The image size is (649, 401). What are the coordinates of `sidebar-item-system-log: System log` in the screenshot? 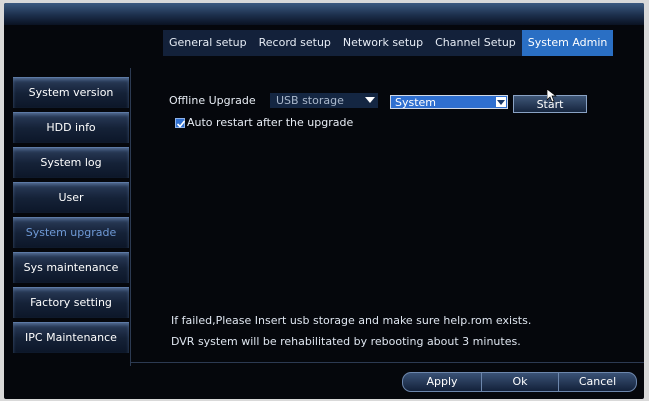 It's located at (71, 162).